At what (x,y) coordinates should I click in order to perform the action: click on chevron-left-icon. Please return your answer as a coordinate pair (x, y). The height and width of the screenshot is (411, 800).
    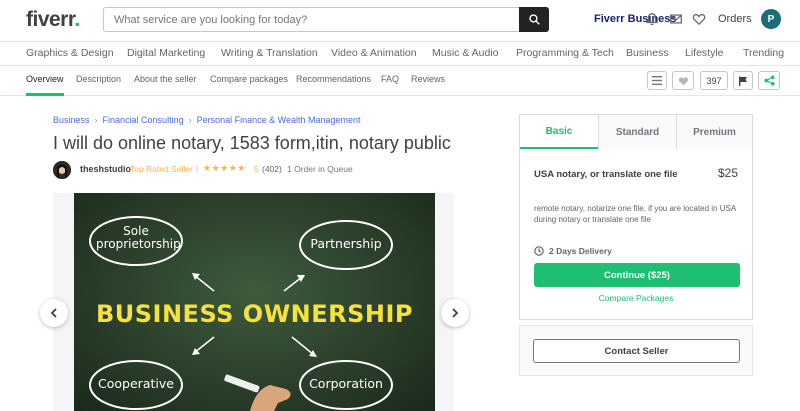
    Looking at the image, I should click on (53, 313).